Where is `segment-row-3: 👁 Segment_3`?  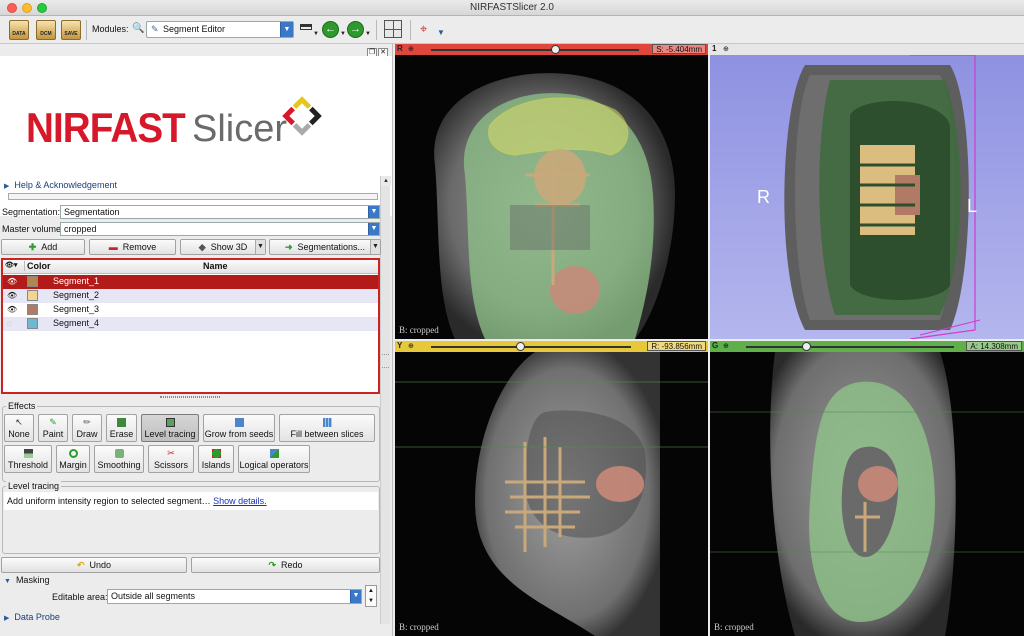 segment-row-3: 👁 Segment_3 is located at coordinates (190, 310).